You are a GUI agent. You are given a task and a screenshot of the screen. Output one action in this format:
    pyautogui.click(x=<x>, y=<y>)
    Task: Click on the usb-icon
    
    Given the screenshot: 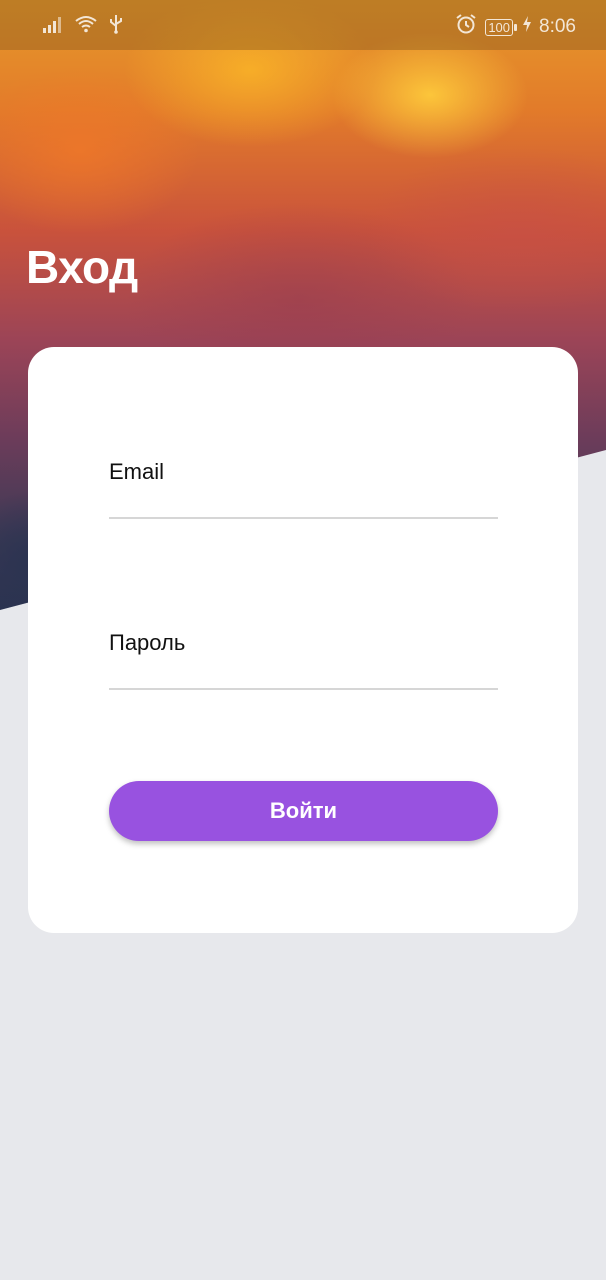 What is the action you would take?
    pyautogui.click(x=116, y=27)
    